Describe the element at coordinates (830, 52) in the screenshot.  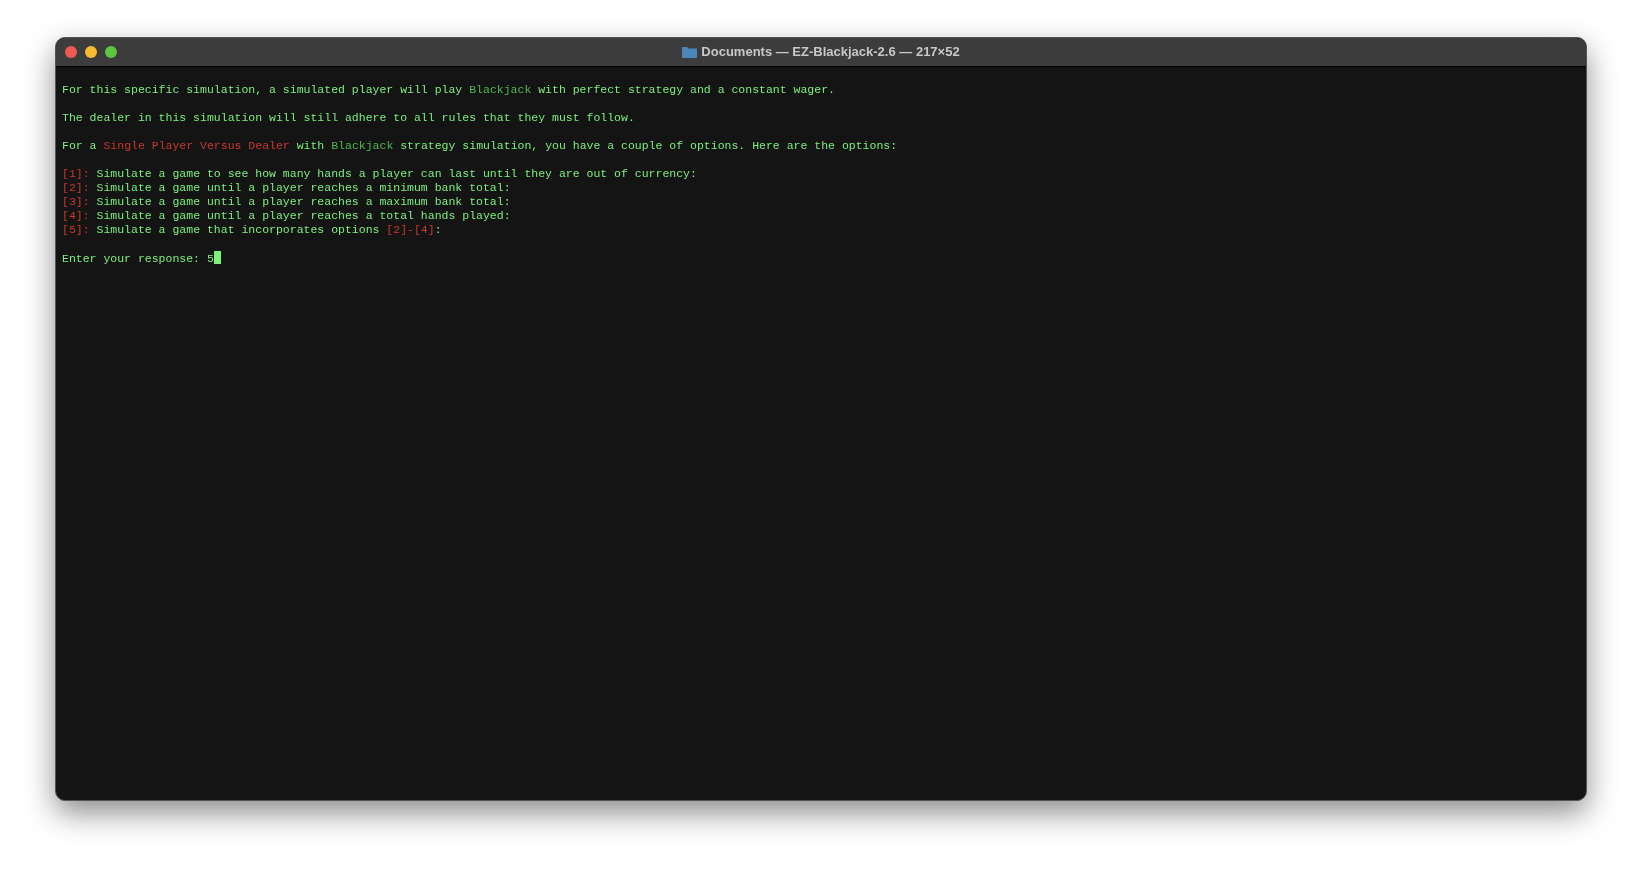
I see `window-title: Documents — EZ-Blackjack-2.6 — 217×52` at that location.